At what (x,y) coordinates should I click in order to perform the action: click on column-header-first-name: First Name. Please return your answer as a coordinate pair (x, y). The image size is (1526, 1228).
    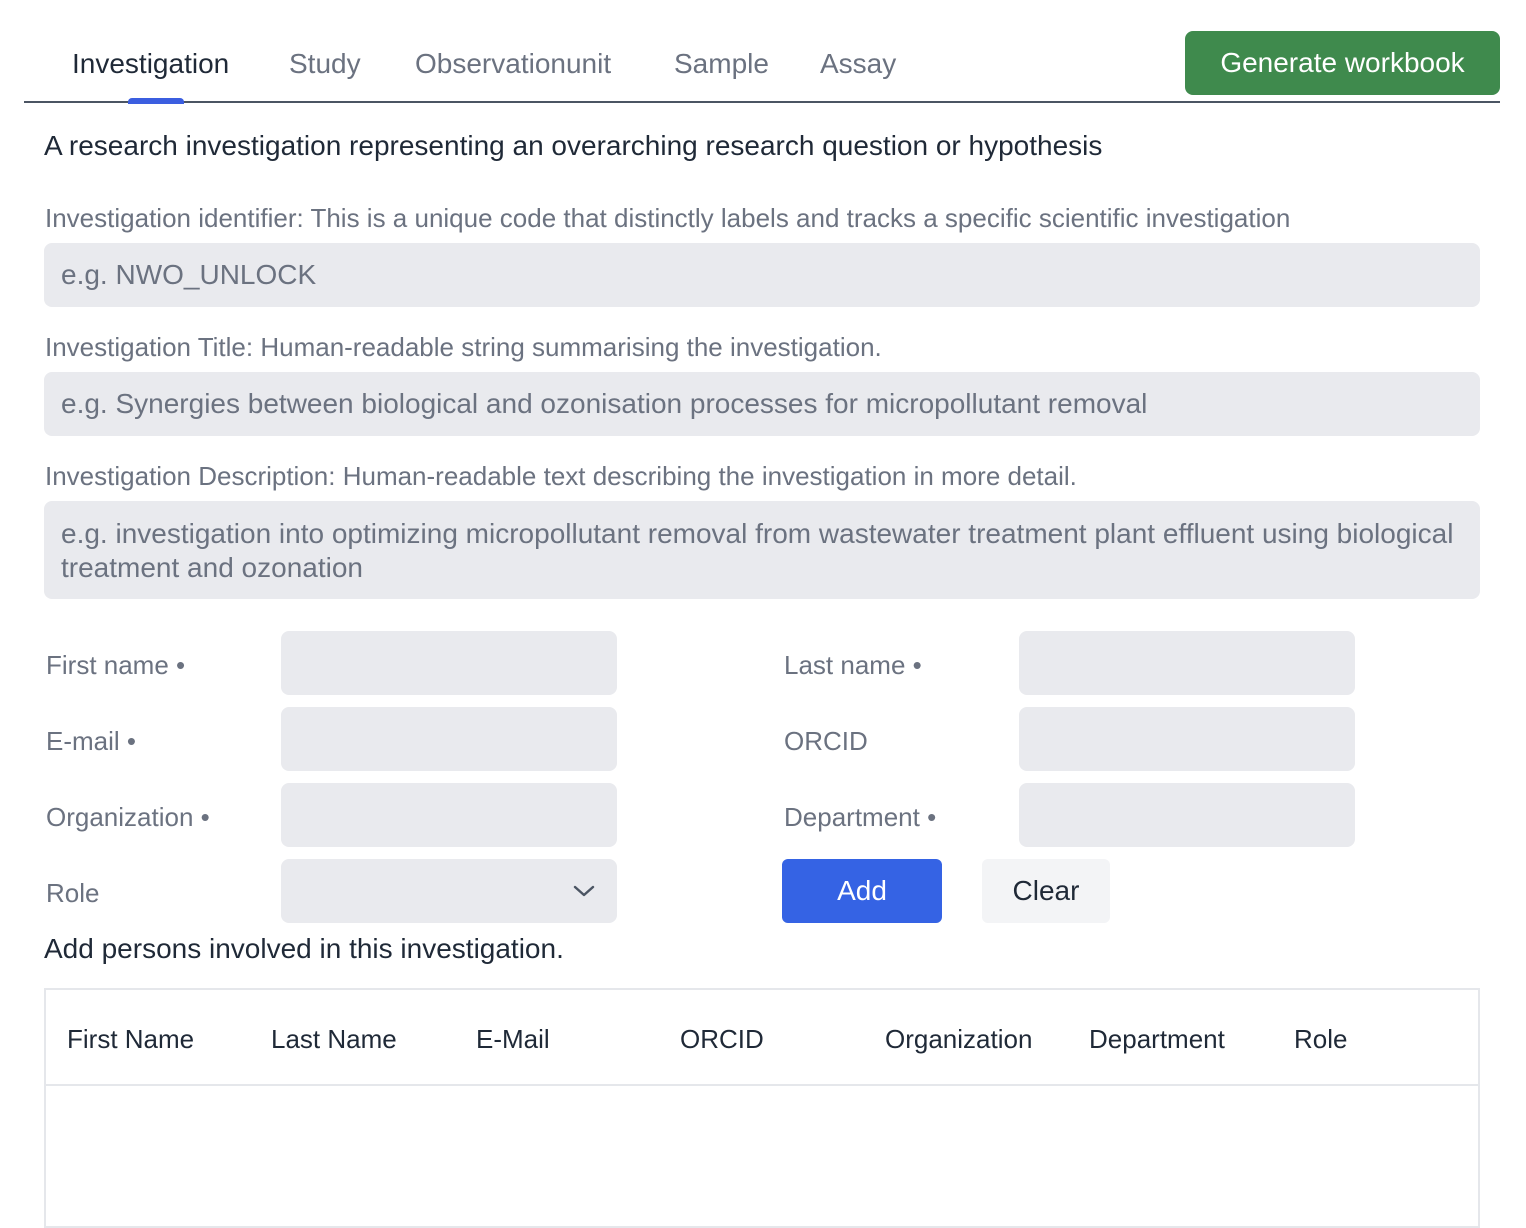
    Looking at the image, I should click on (130, 1039).